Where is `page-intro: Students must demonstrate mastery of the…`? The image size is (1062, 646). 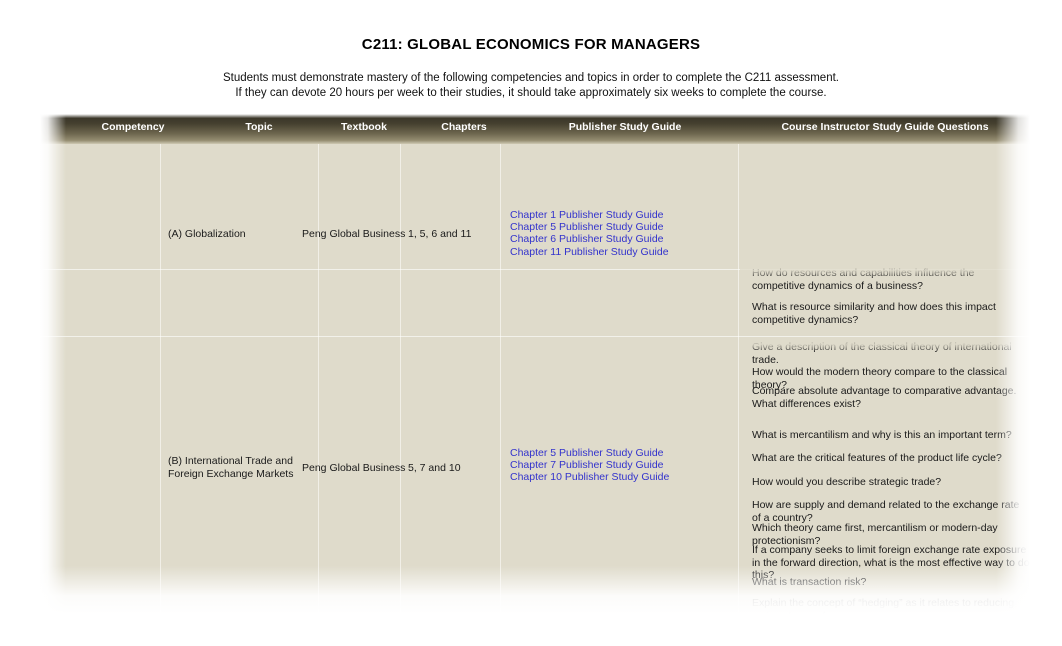
page-intro: Students must demonstrate mastery of the… is located at coordinates (531, 86).